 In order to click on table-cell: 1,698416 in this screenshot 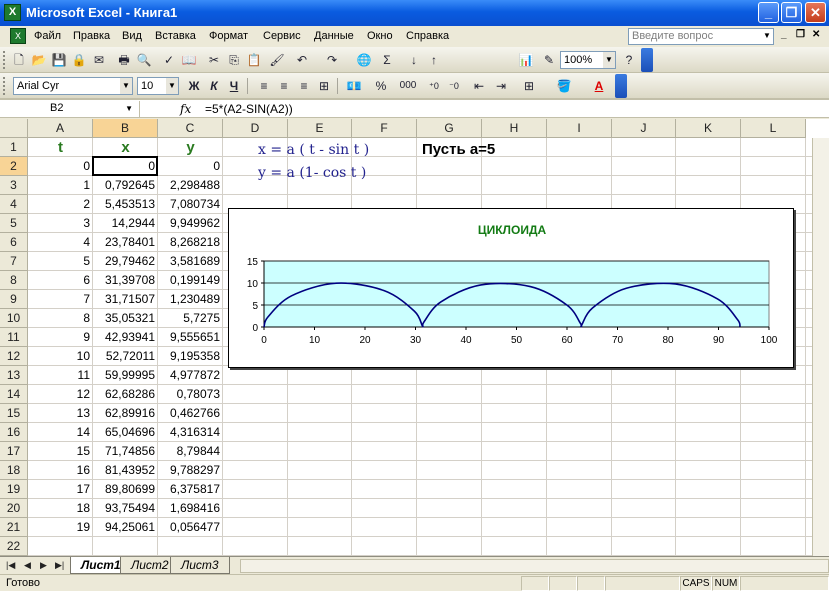, I will do `click(190, 508)`.